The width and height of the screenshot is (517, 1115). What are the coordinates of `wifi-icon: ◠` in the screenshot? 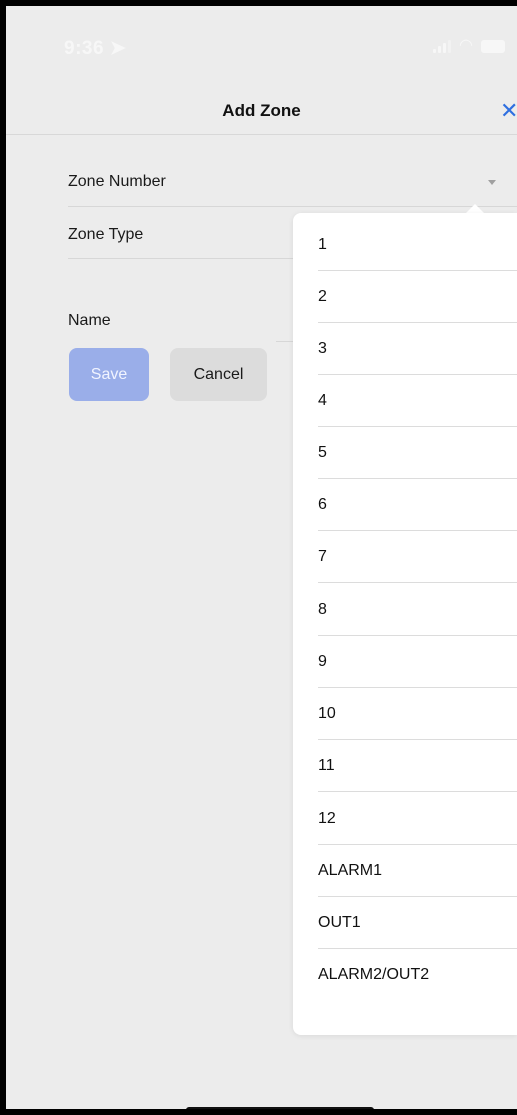 It's located at (466, 45).